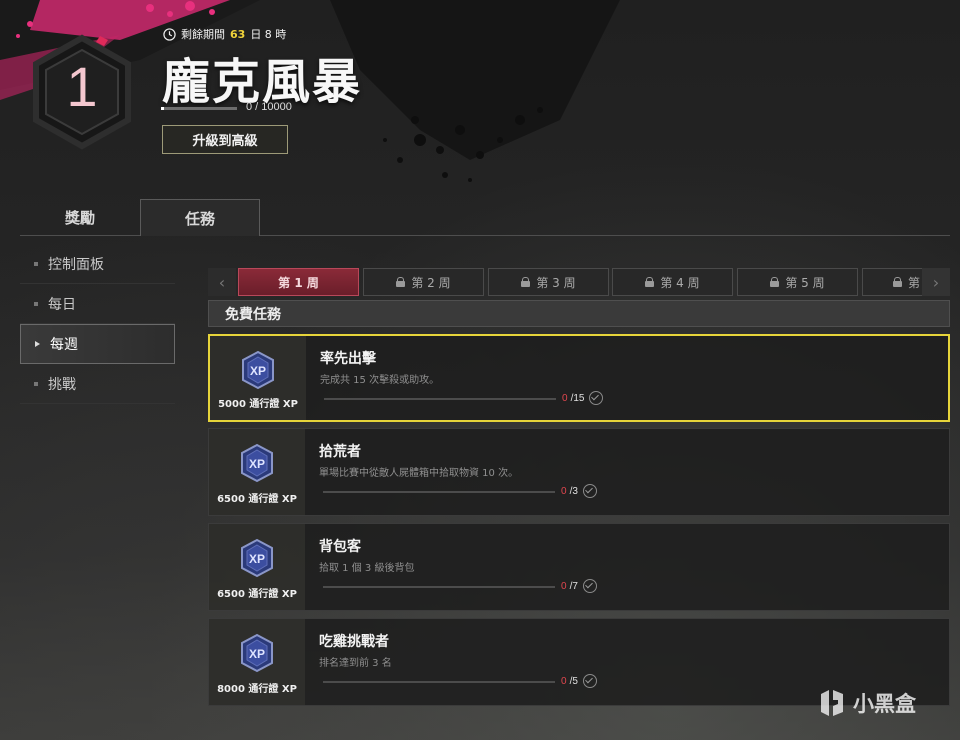 Image resolution: width=960 pixels, height=740 pixels. What do you see at coordinates (577, 398) in the screenshot?
I see `mission-progress-total: /15` at bounding box center [577, 398].